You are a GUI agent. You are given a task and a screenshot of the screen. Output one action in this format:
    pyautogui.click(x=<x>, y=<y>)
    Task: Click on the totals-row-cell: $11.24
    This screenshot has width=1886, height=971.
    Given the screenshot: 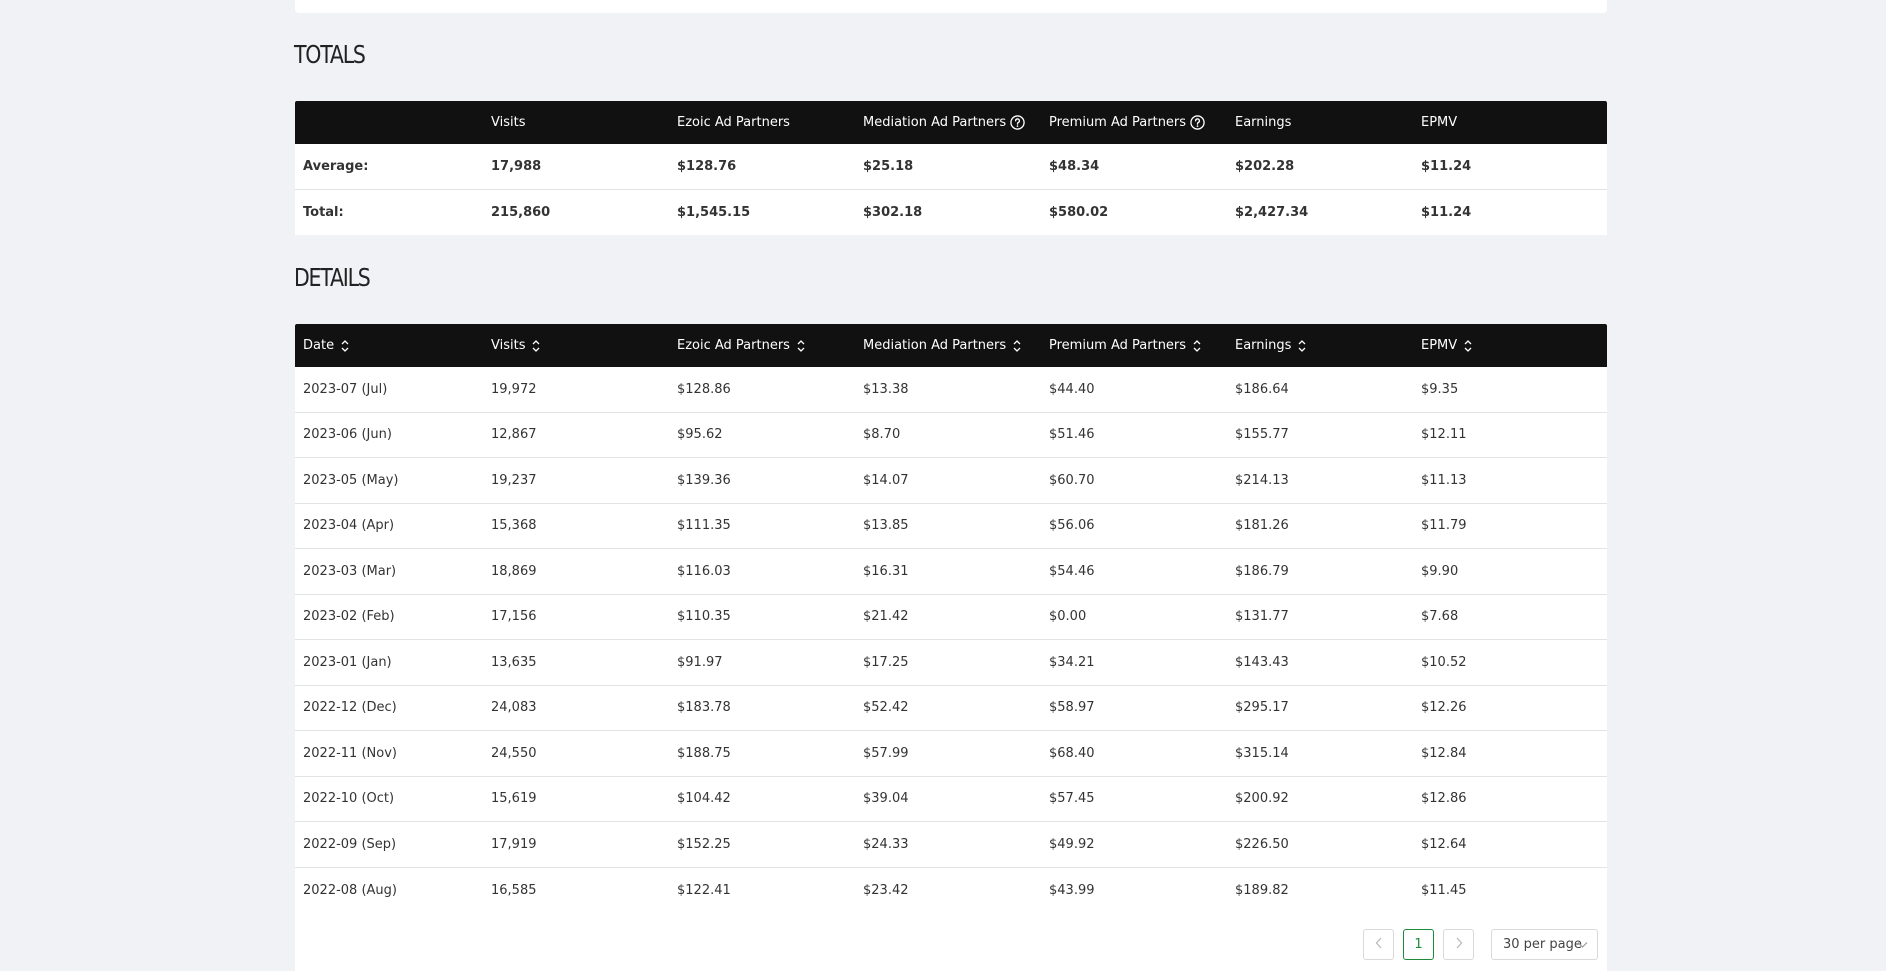 What is the action you would take?
    pyautogui.click(x=1446, y=212)
    